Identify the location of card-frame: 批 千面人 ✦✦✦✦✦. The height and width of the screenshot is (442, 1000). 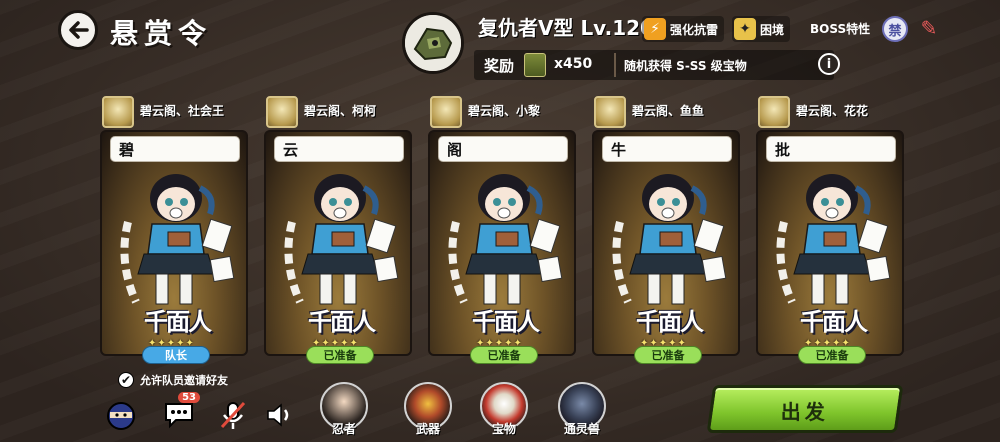
(830, 243).